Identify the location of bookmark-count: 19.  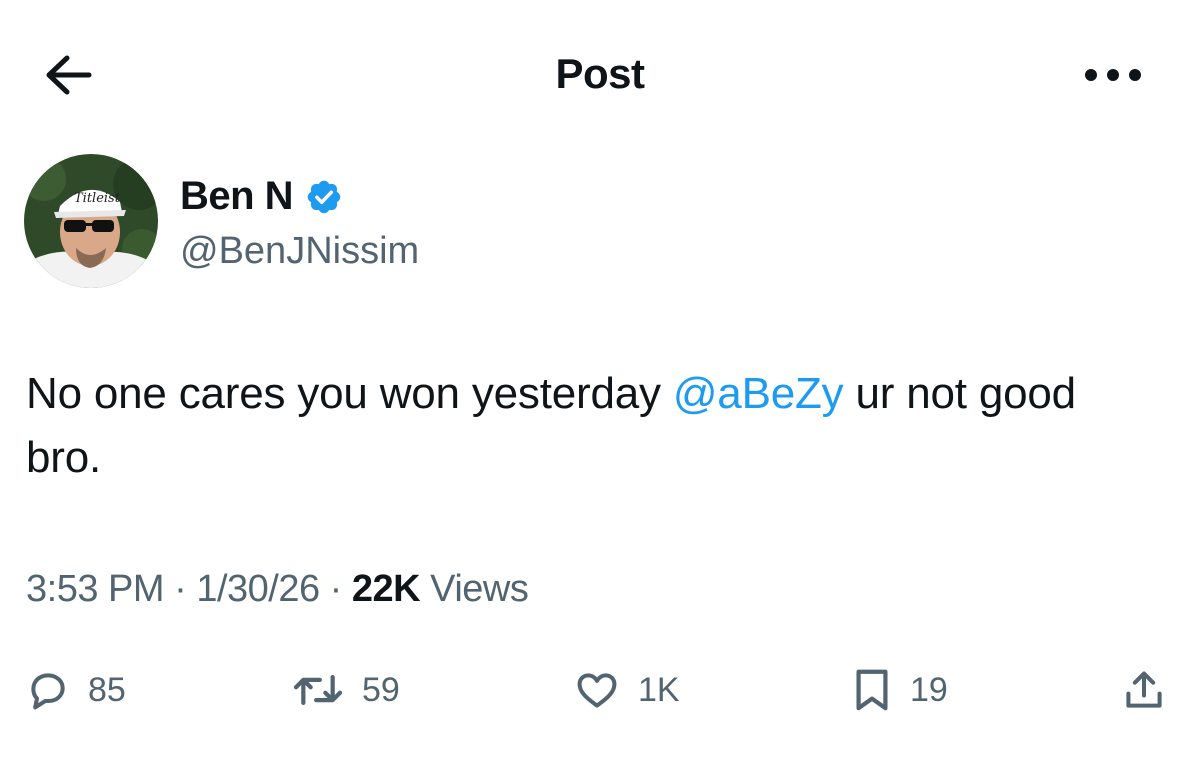
(929, 689).